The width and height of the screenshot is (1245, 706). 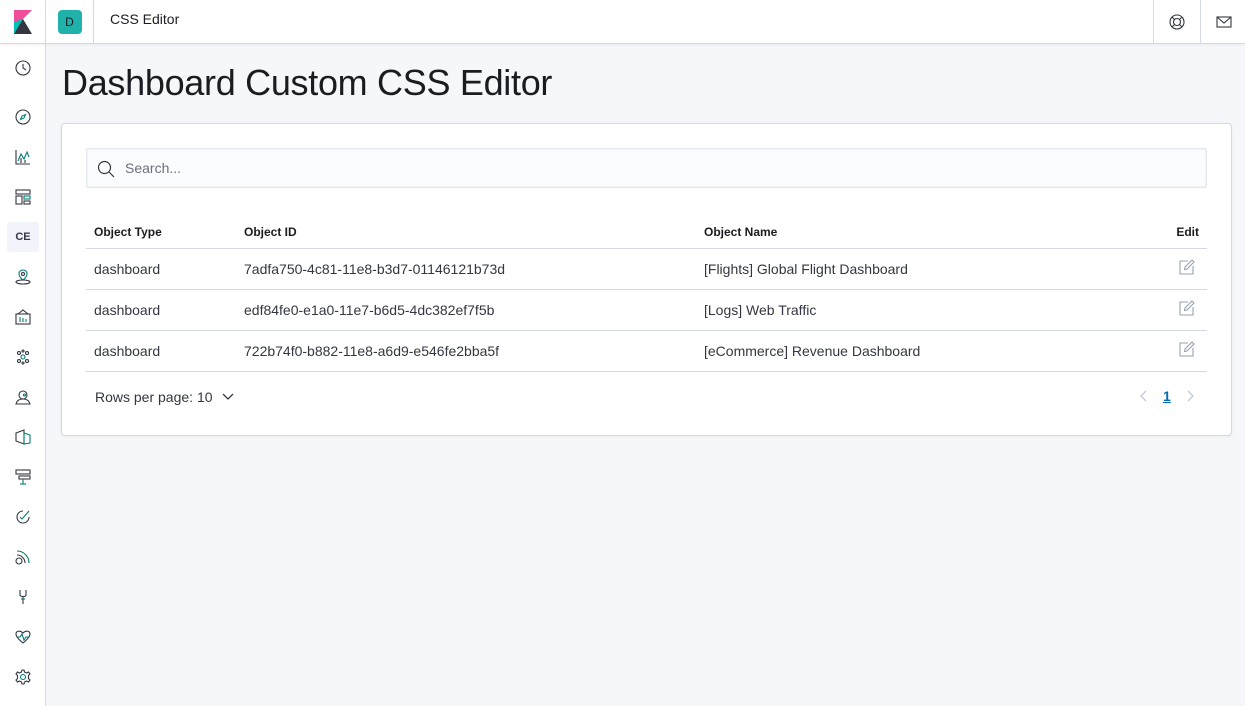 I want to click on nav-css-editor: CE, so click(x=23, y=237).